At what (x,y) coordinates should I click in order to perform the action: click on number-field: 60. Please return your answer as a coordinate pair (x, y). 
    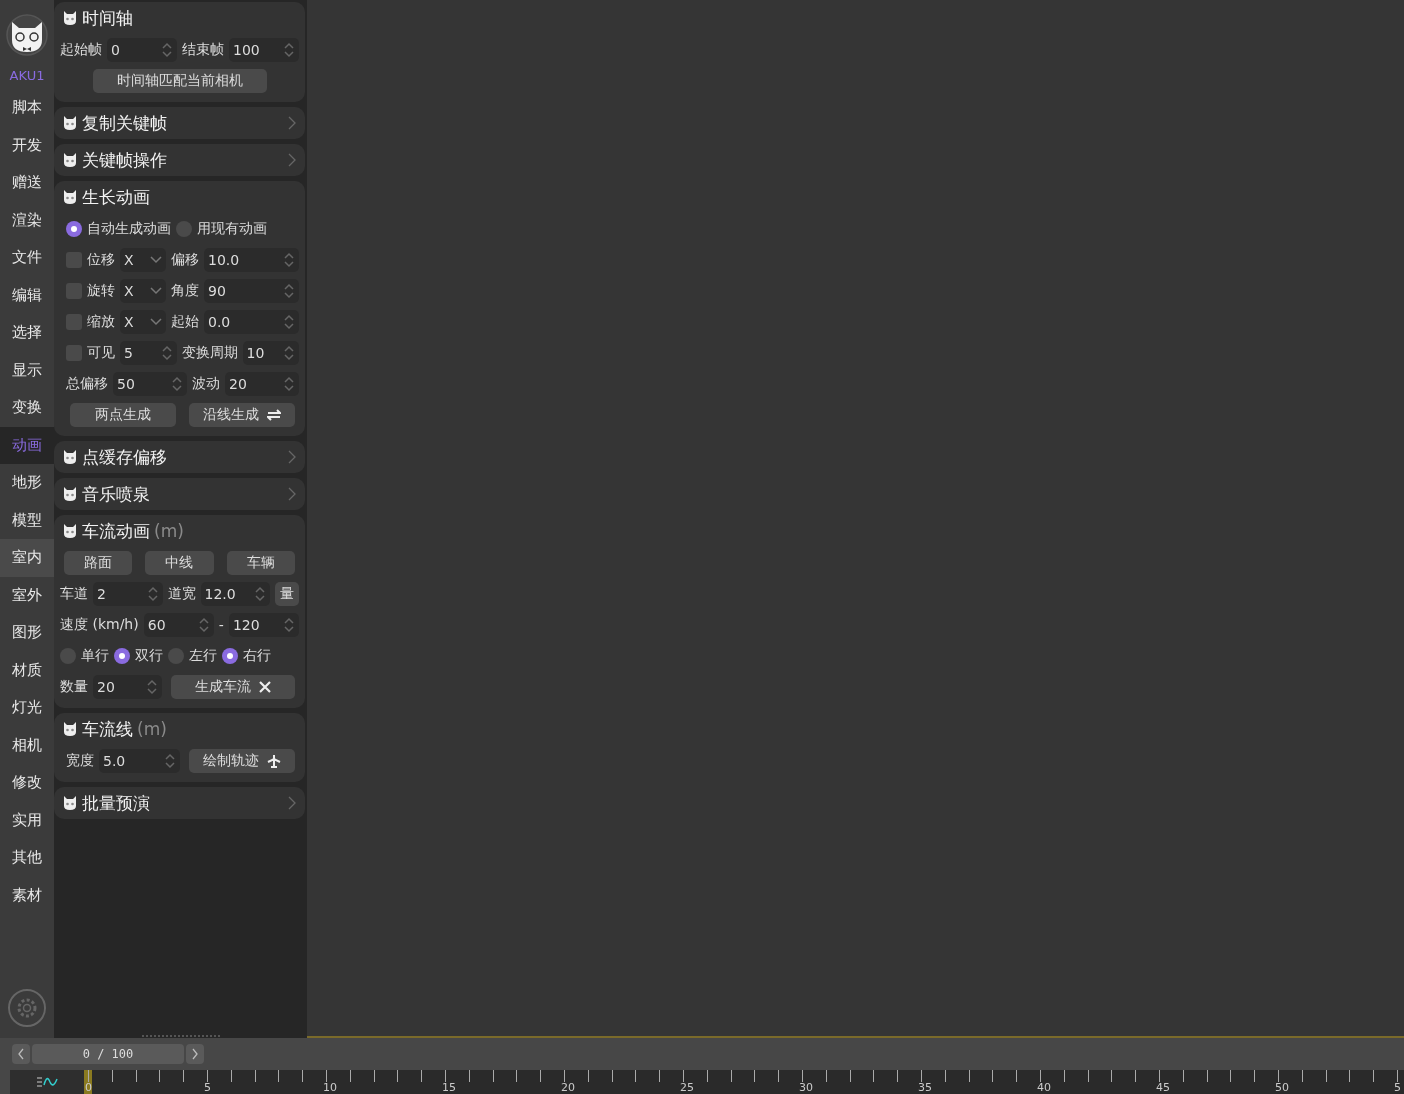
    Looking at the image, I should click on (178, 624).